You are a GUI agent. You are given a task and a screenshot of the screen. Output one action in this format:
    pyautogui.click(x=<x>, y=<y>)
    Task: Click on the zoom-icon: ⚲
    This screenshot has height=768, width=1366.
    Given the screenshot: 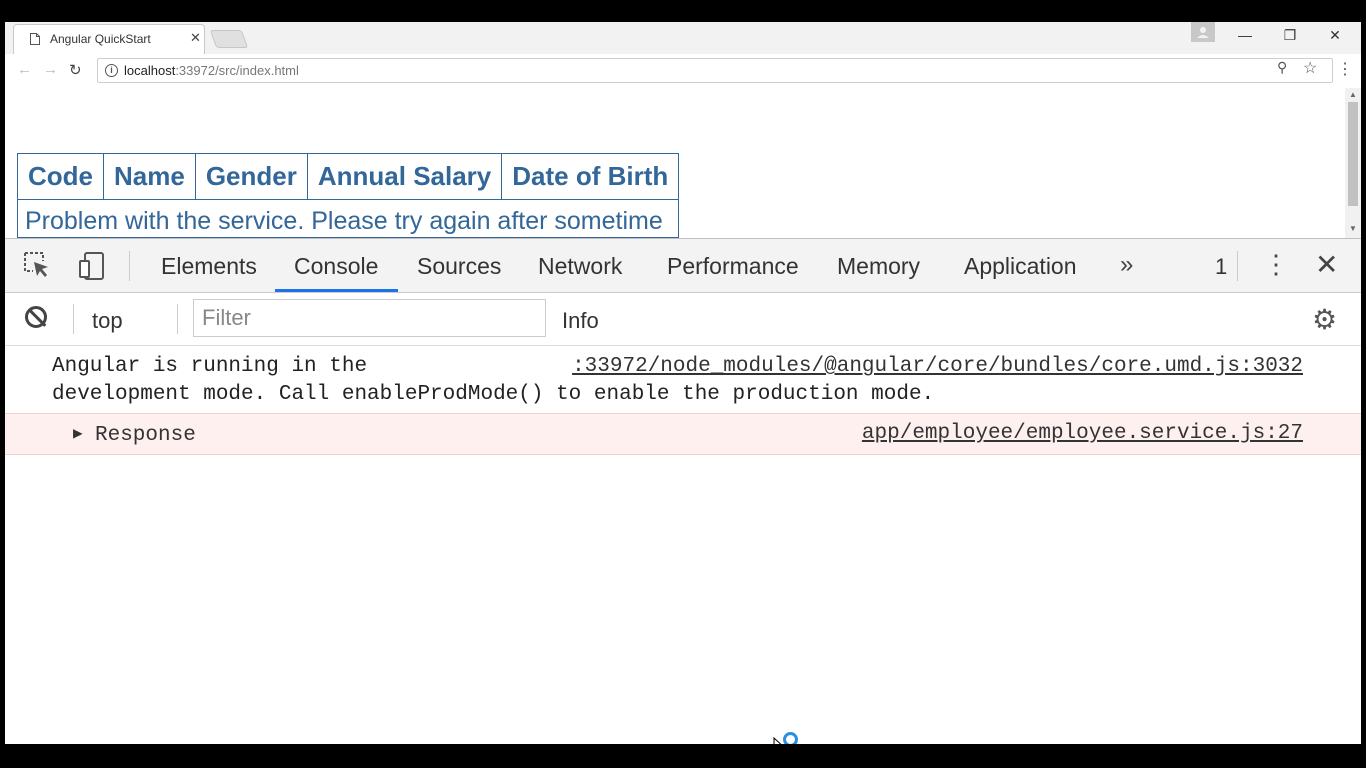 What is the action you would take?
    pyautogui.click(x=1282, y=67)
    